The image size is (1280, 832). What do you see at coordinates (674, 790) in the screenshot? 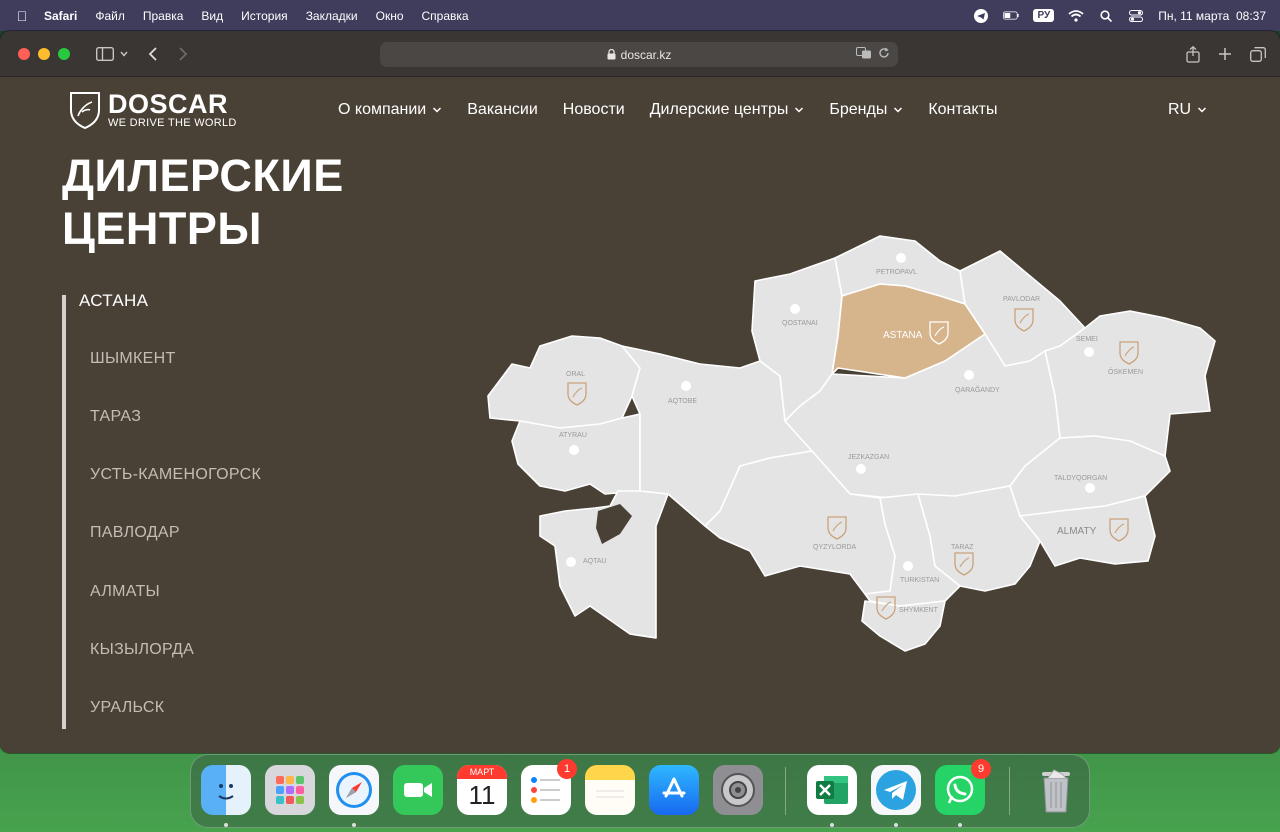
I see `app-store-icon` at bounding box center [674, 790].